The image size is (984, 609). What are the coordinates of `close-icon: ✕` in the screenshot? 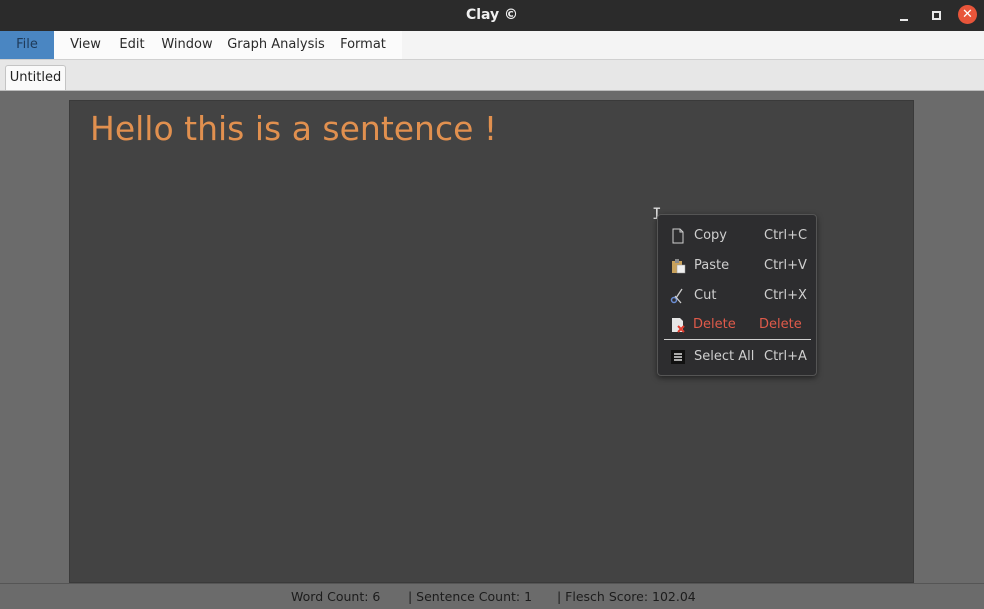 It's located at (967, 14).